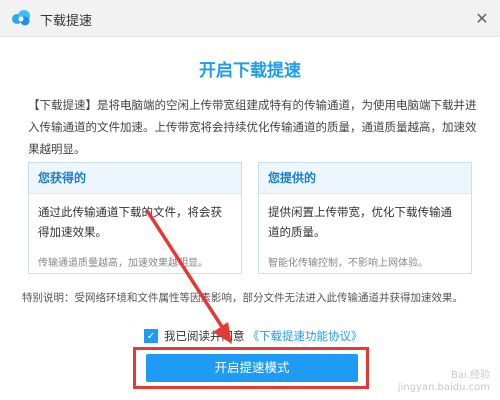  What do you see at coordinates (443, 387) in the screenshot?
I see `watermark-line2: jingyan.baidu.com` at bounding box center [443, 387].